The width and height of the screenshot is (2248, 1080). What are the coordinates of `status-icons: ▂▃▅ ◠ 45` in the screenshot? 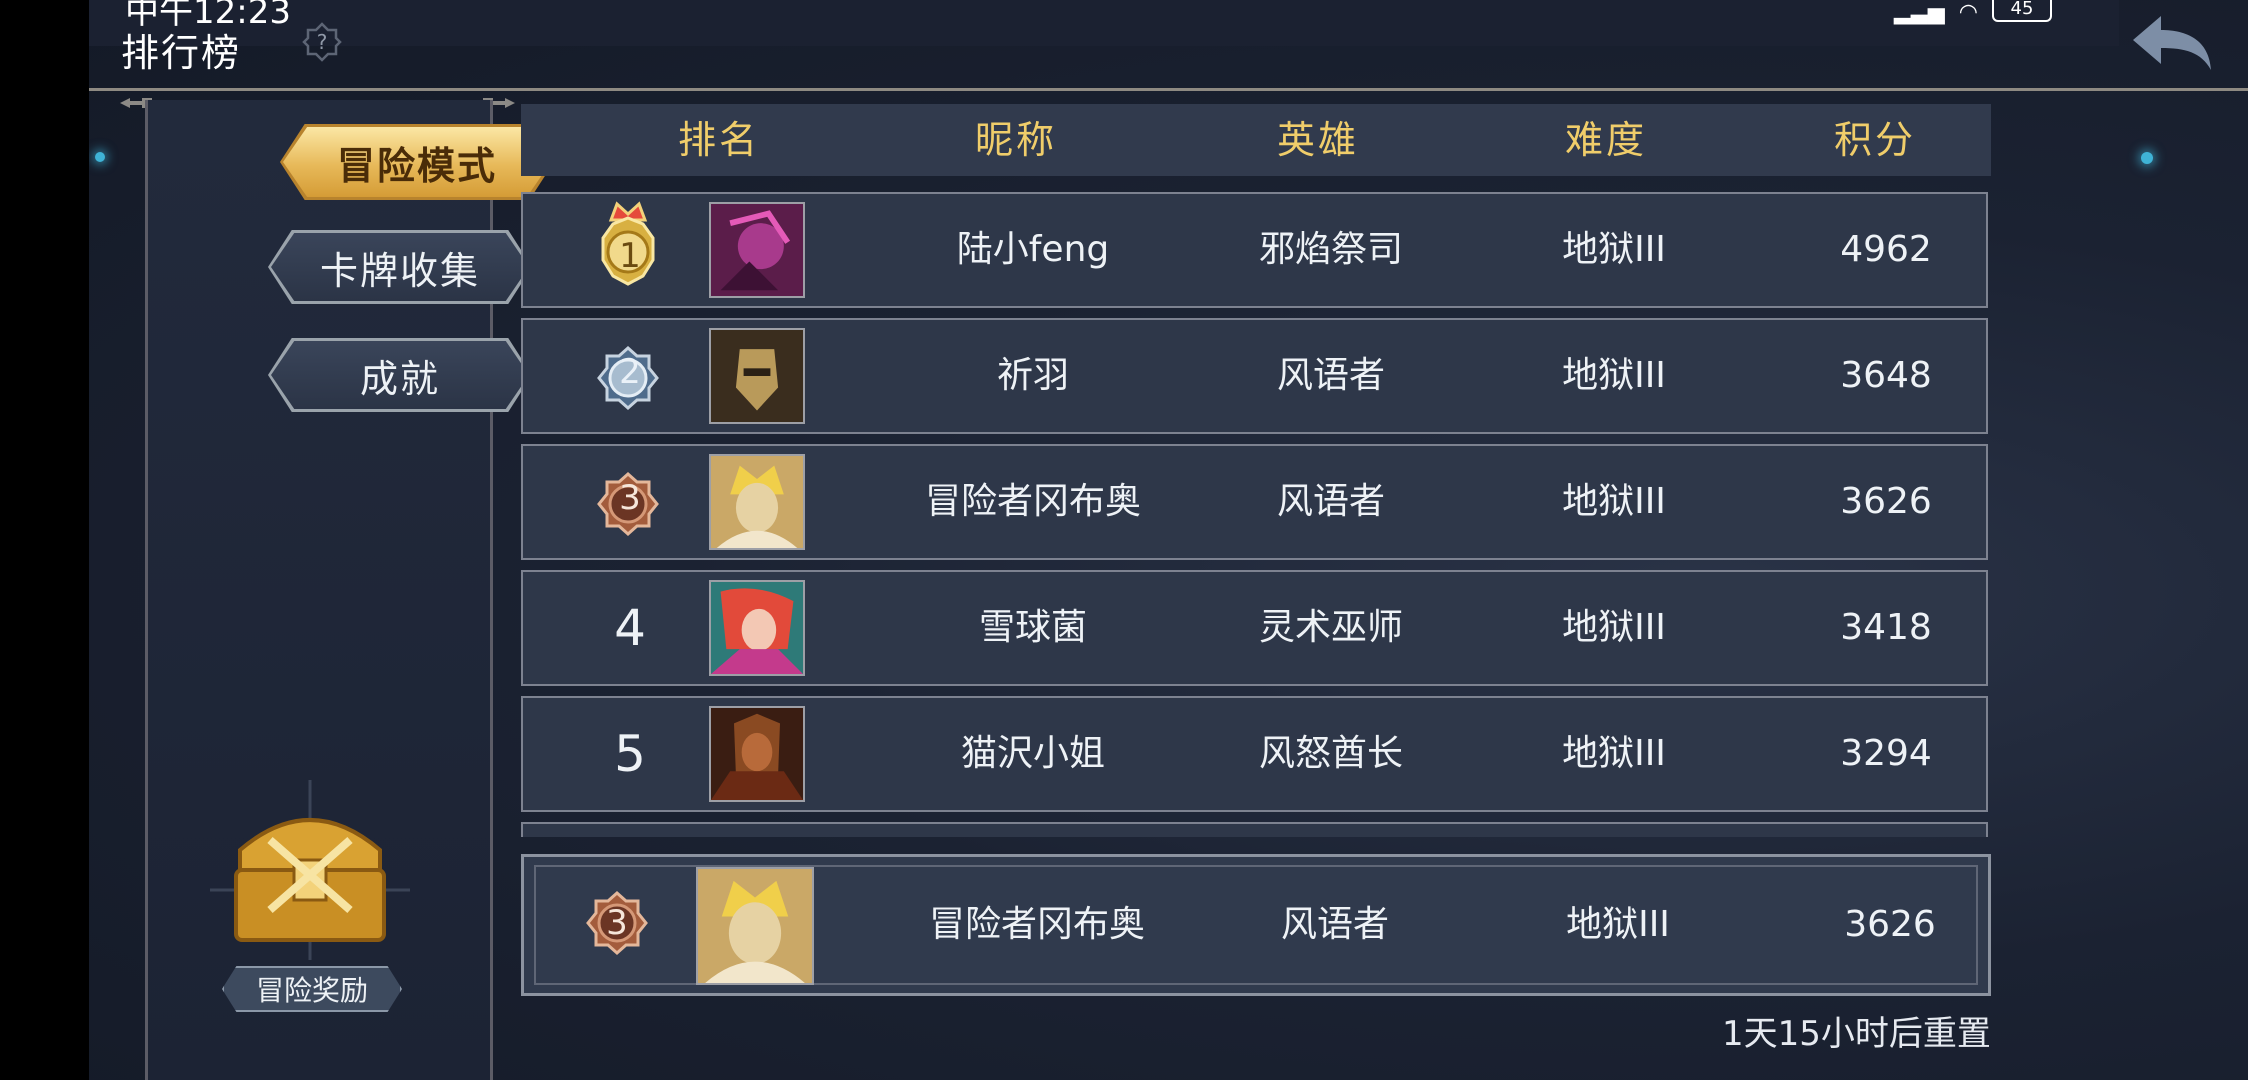 It's located at (1973, 12).